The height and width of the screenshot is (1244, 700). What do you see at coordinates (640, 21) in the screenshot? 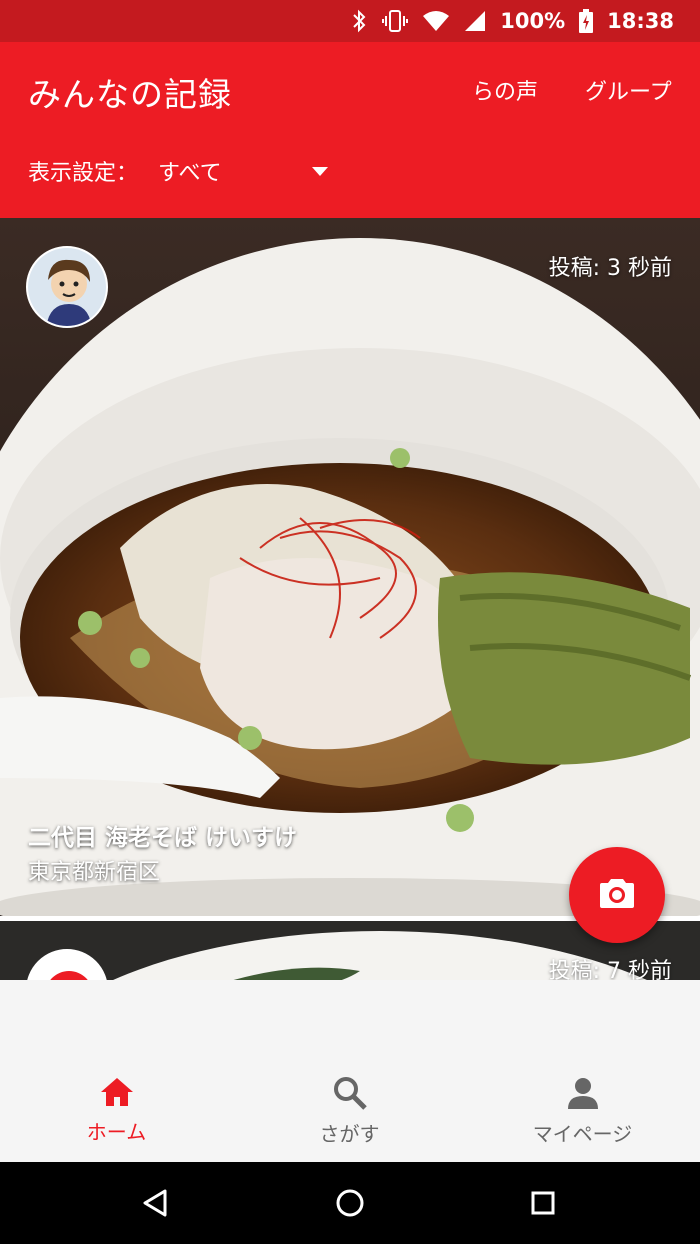
I see `clock: 18:38` at bounding box center [640, 21].